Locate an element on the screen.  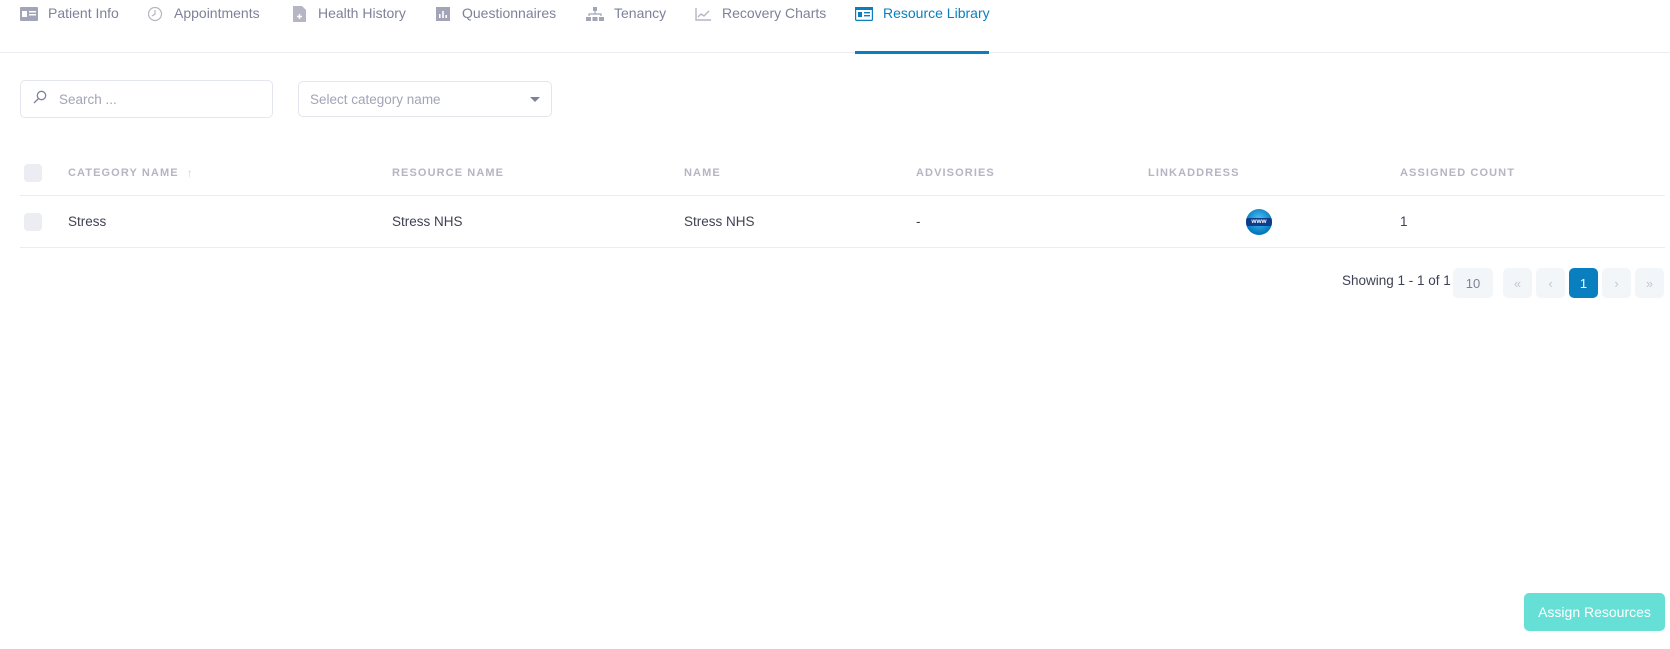
tab-label: Resource Library is located at coordinates (936, 13).